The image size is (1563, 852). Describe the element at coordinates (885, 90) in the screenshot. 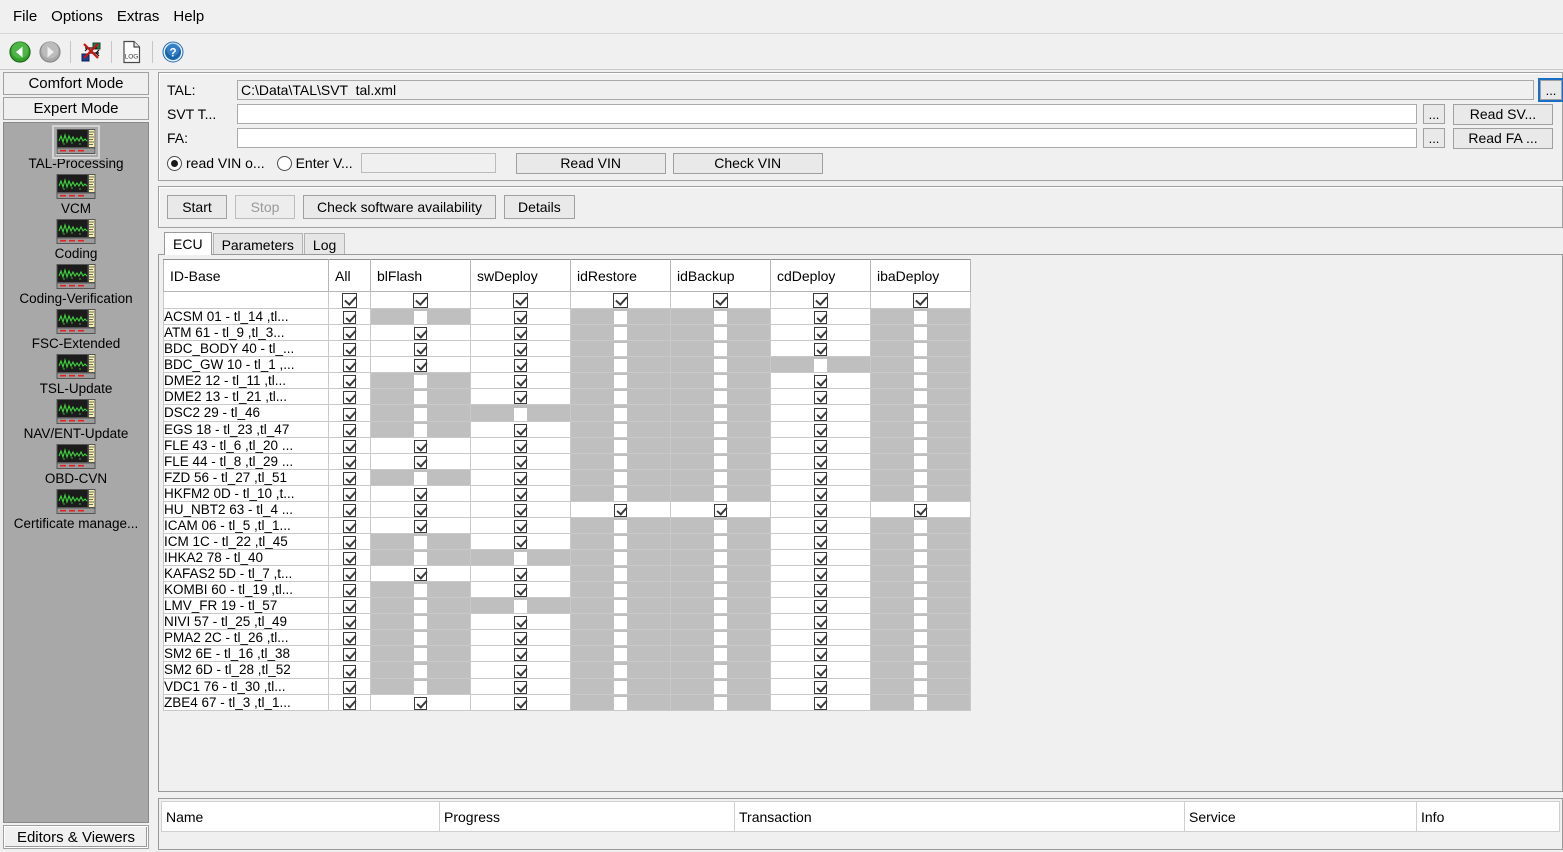

I see `tal-path-input` at that location.